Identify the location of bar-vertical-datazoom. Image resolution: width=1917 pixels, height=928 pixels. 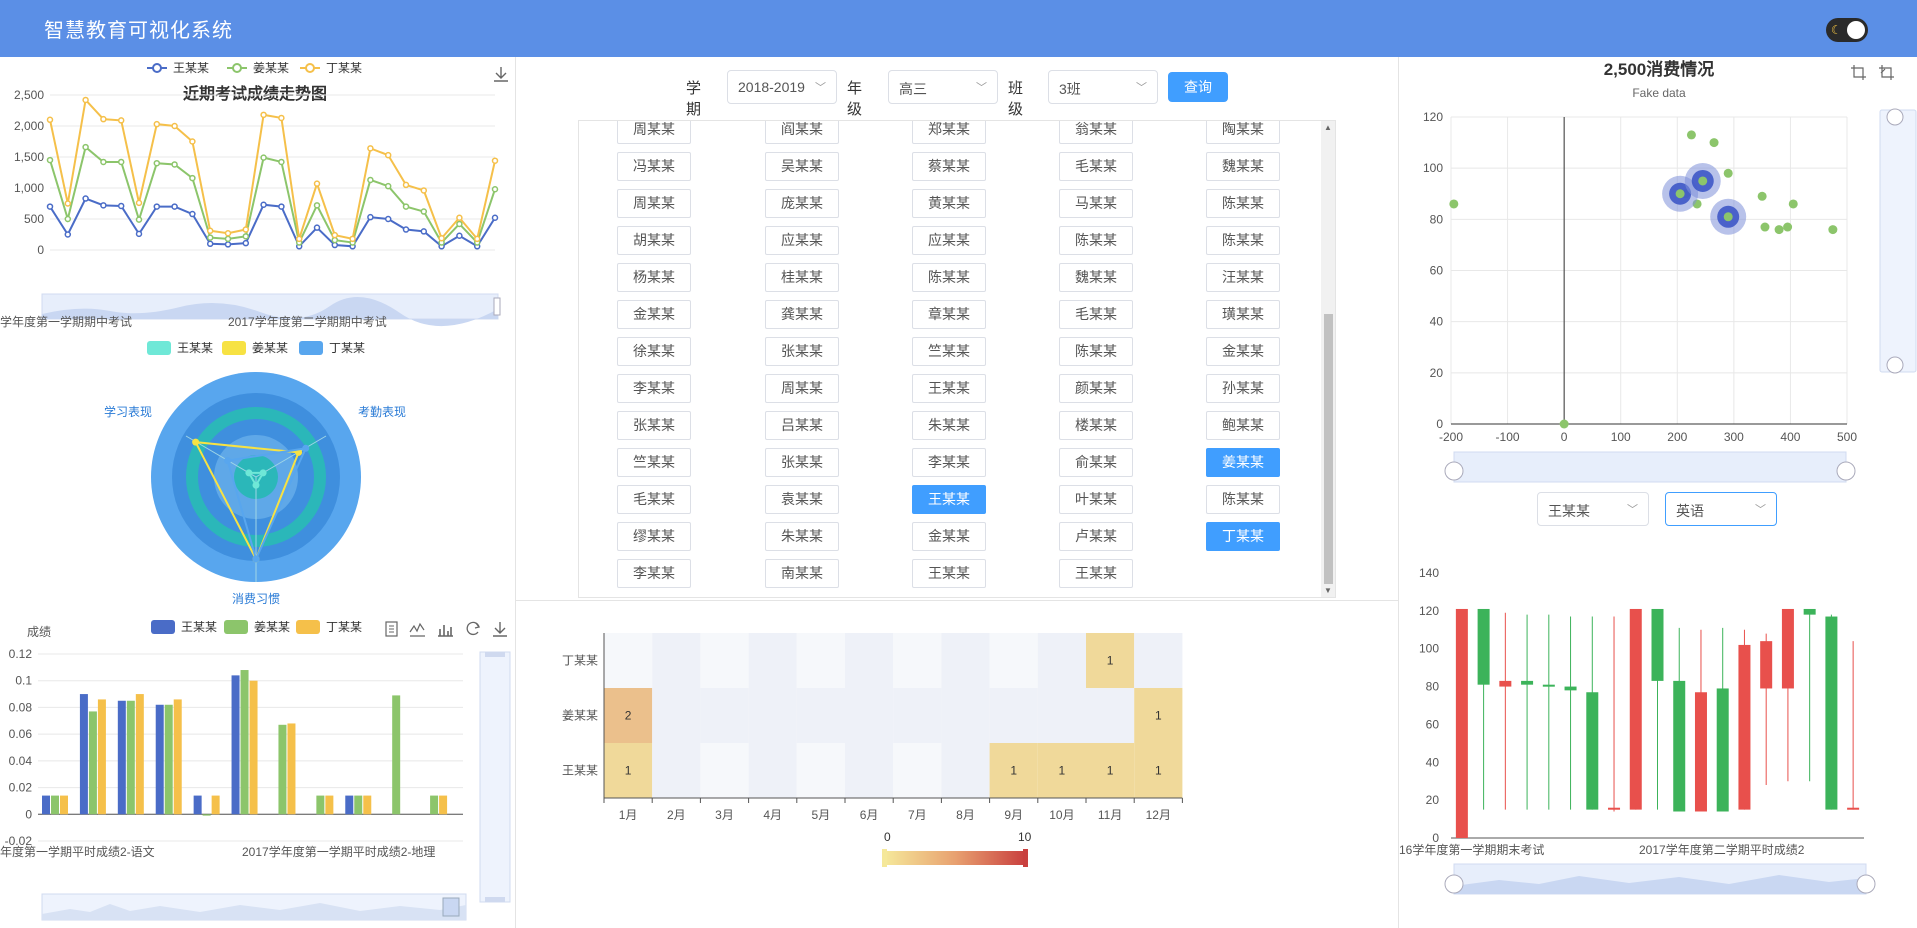
(495, 777).